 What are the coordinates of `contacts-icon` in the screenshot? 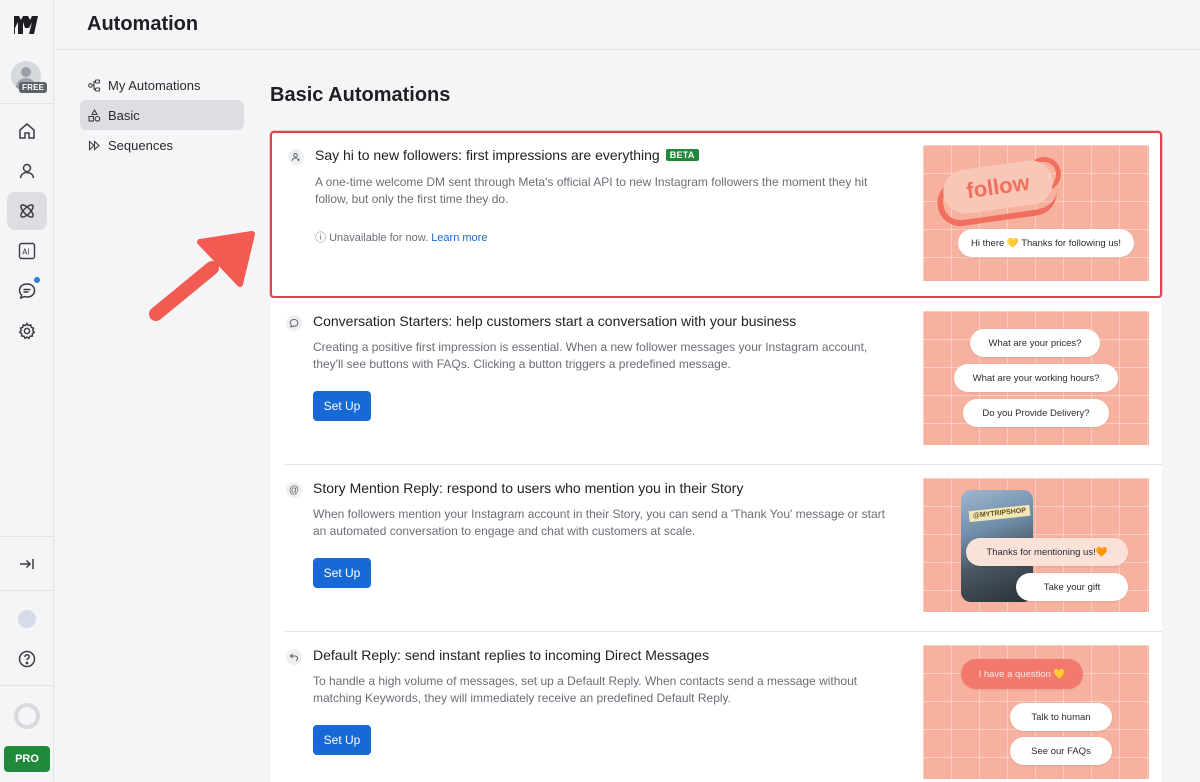 It's located at (27, 171).